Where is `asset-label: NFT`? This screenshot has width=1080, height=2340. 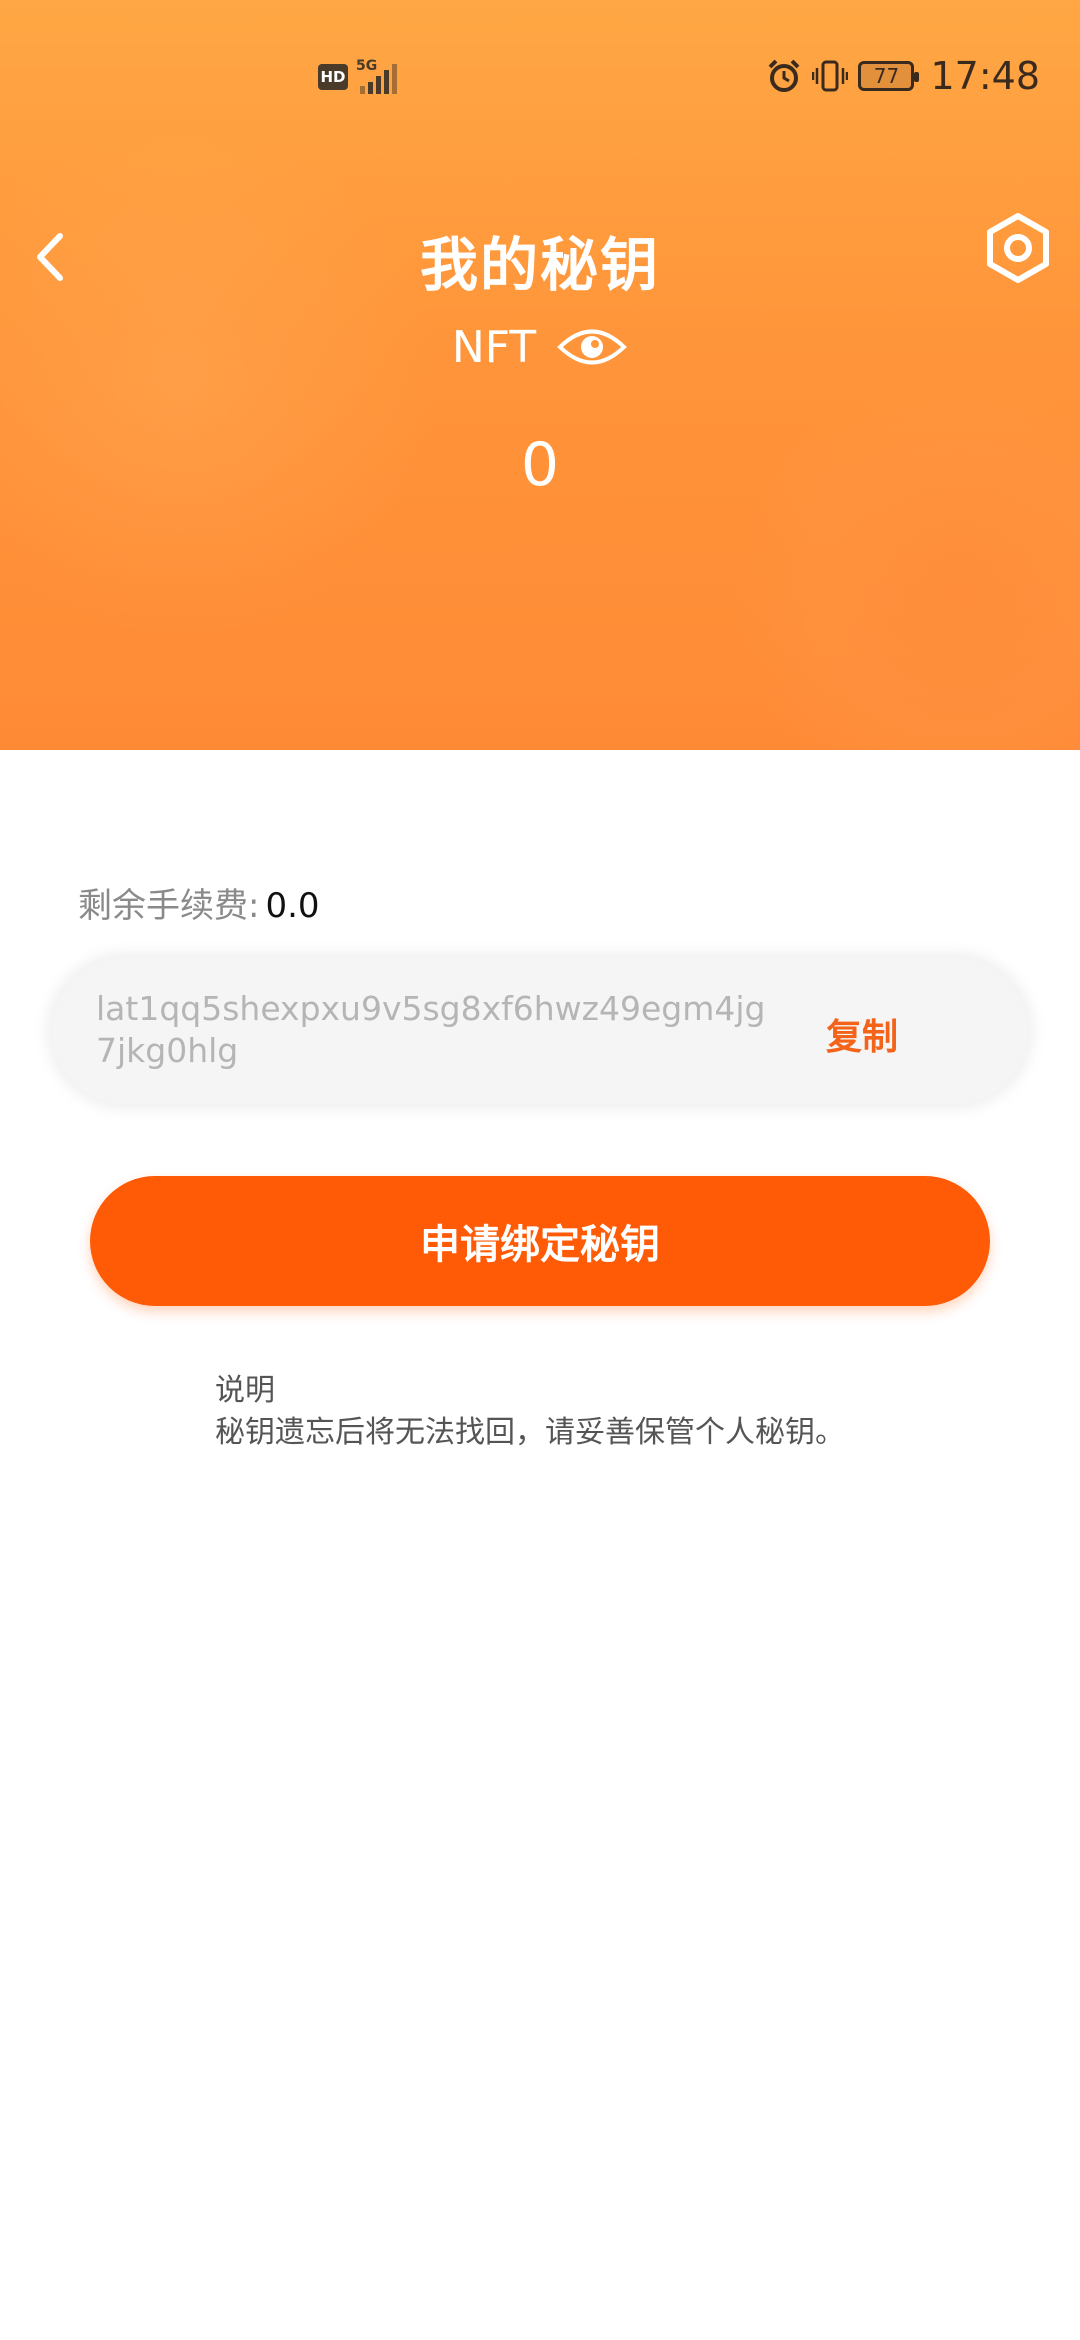
asset-label: NFT is located at coordinates (494, 347).